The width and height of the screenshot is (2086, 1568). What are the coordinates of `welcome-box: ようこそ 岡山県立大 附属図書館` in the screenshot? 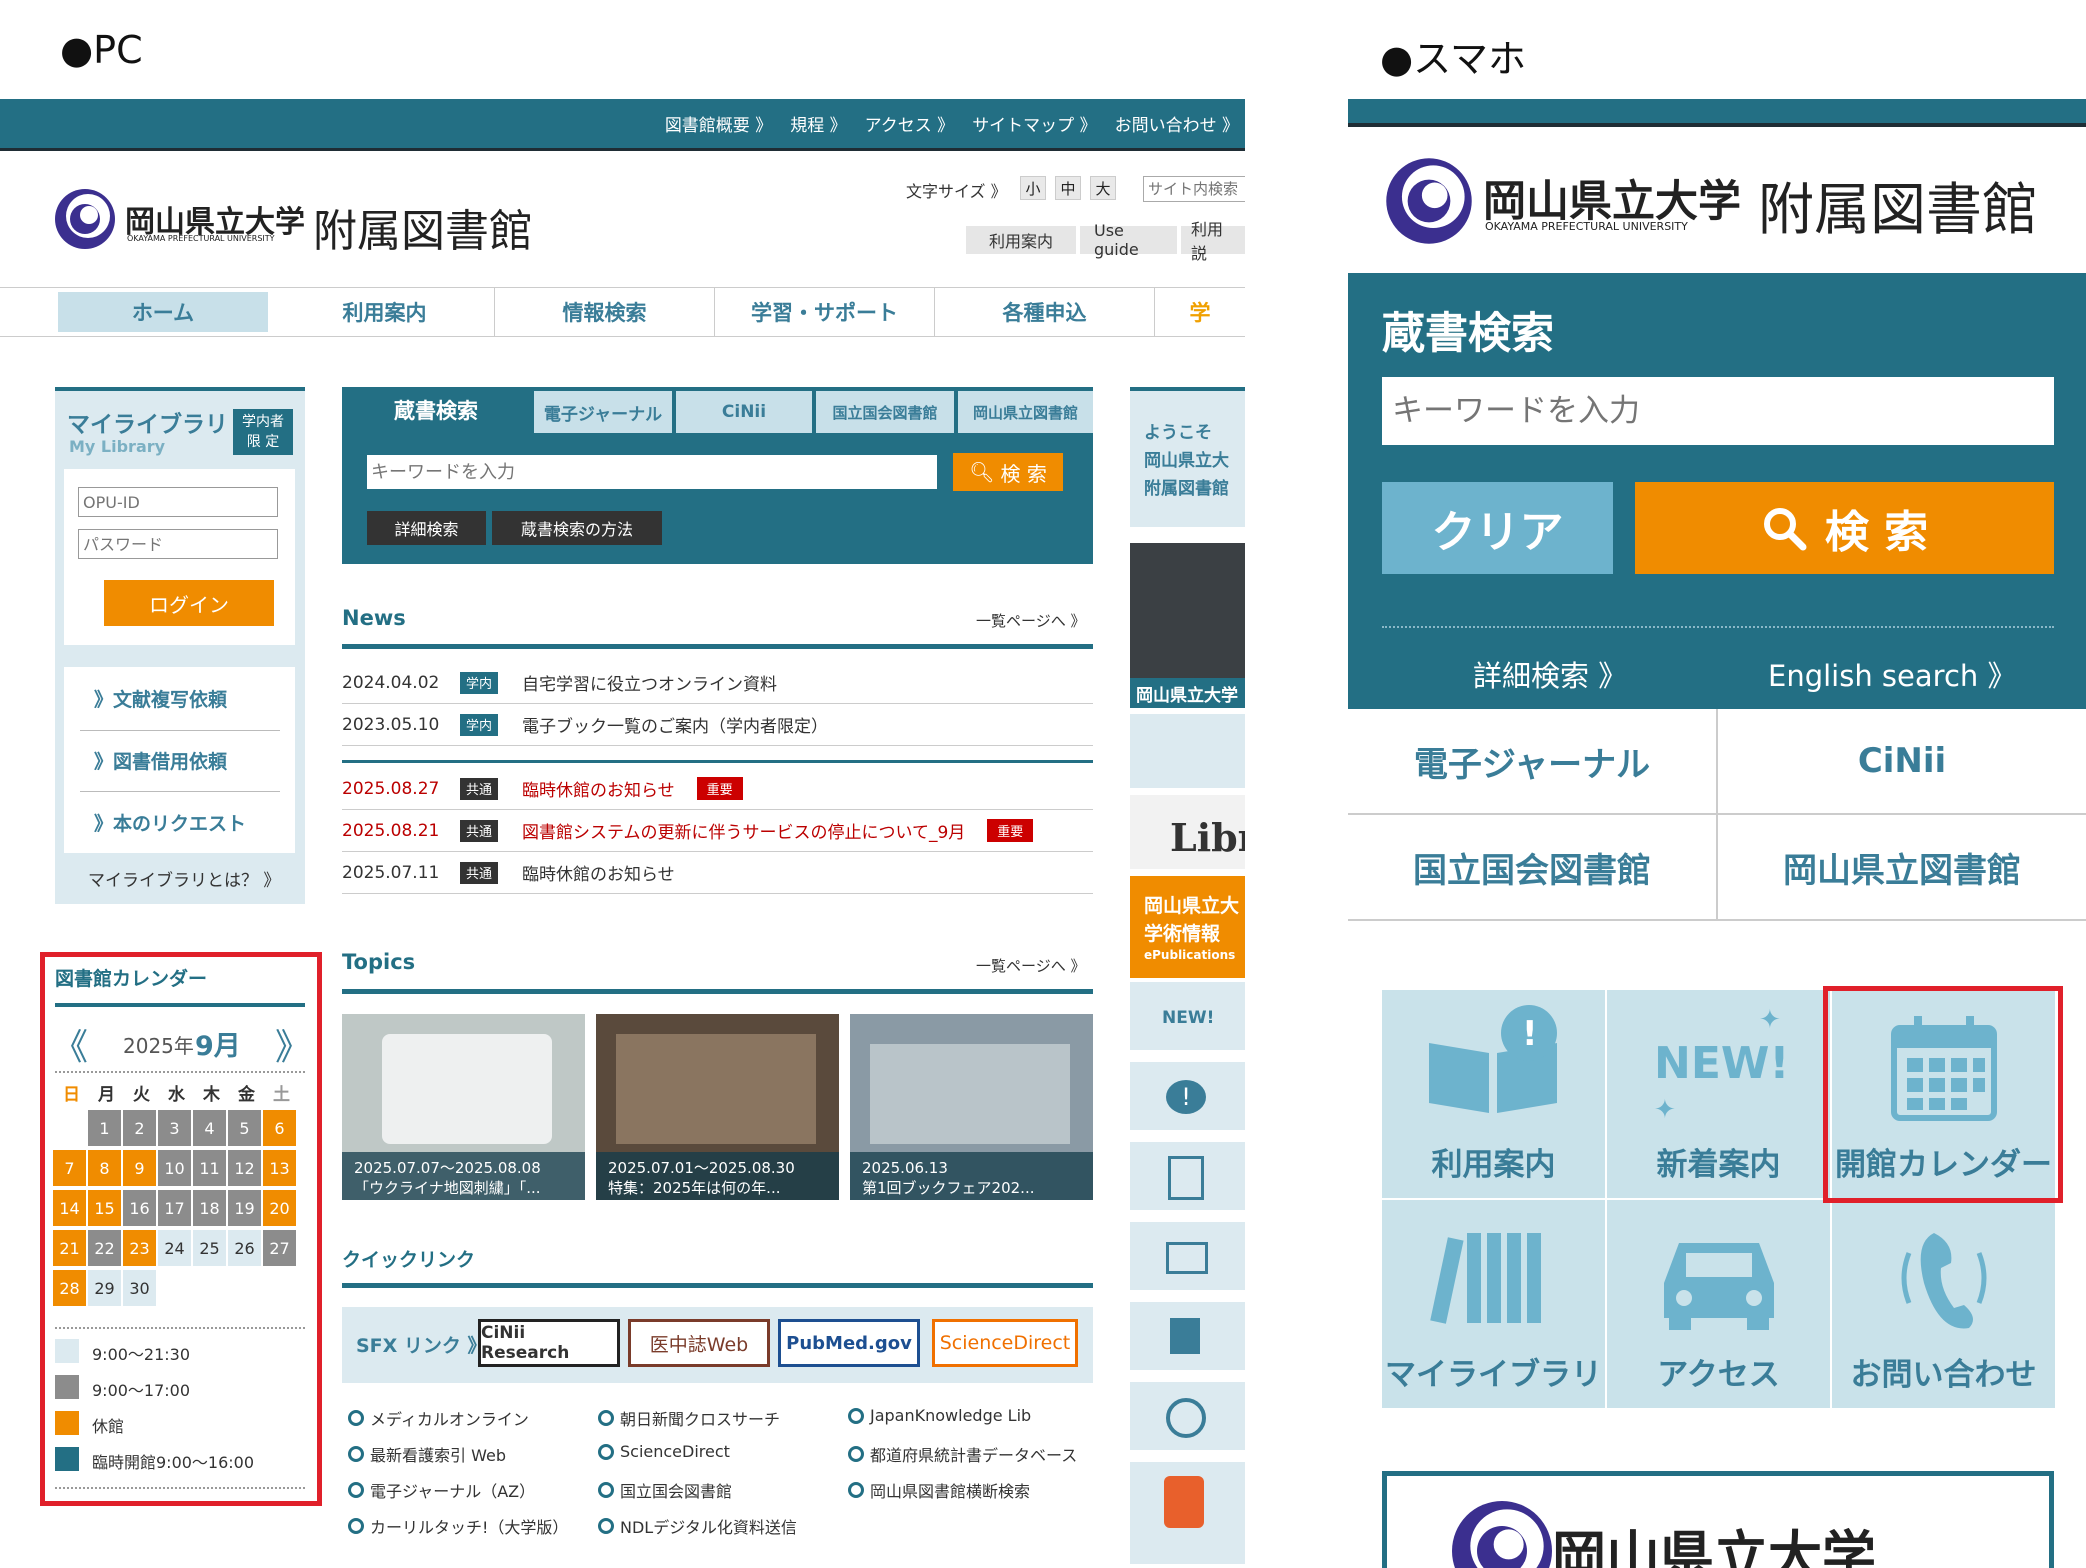 It's located at (1187, 457).